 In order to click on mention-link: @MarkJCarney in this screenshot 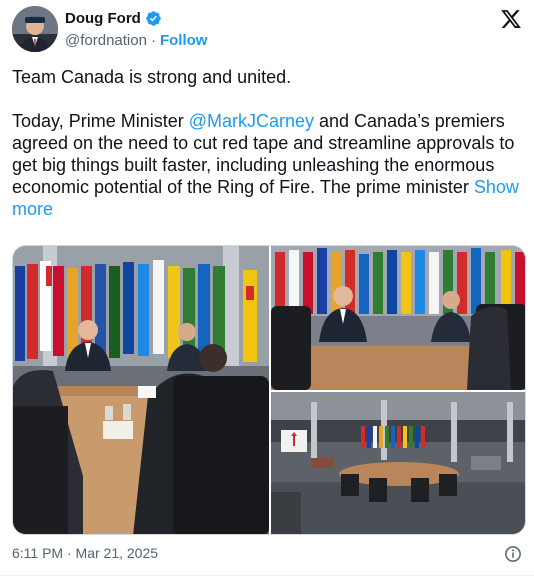, I will do `click(251, 121)`.